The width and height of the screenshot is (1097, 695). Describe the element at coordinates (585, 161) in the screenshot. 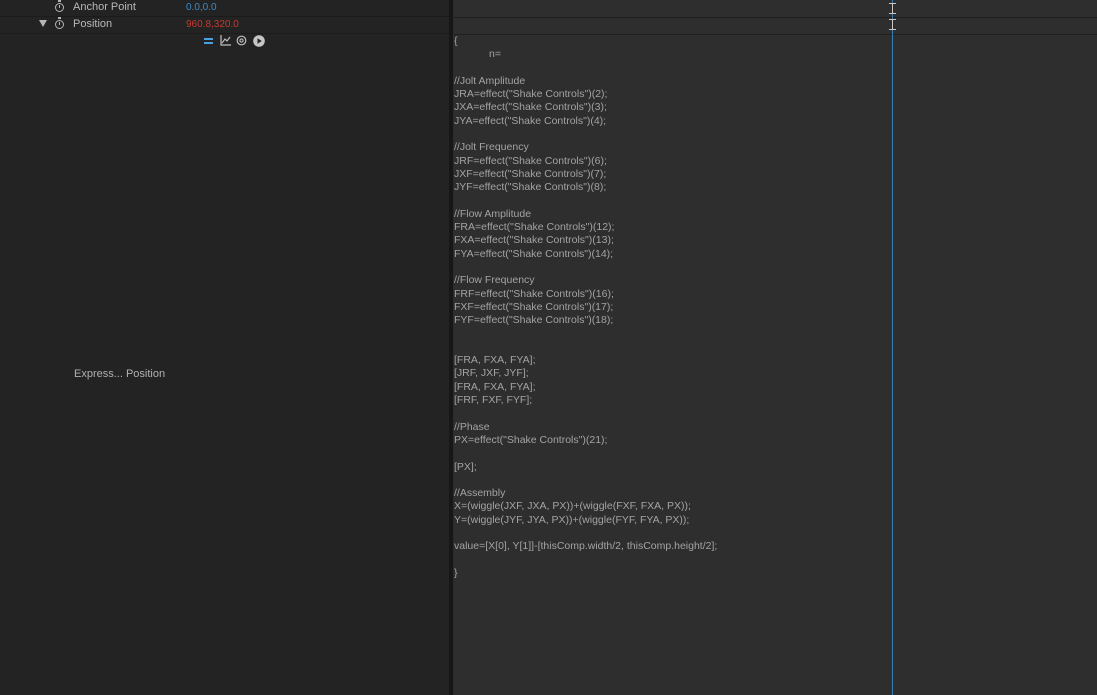

I see `code-line: JRF=effect("Shake Controls")(6);` at that location.